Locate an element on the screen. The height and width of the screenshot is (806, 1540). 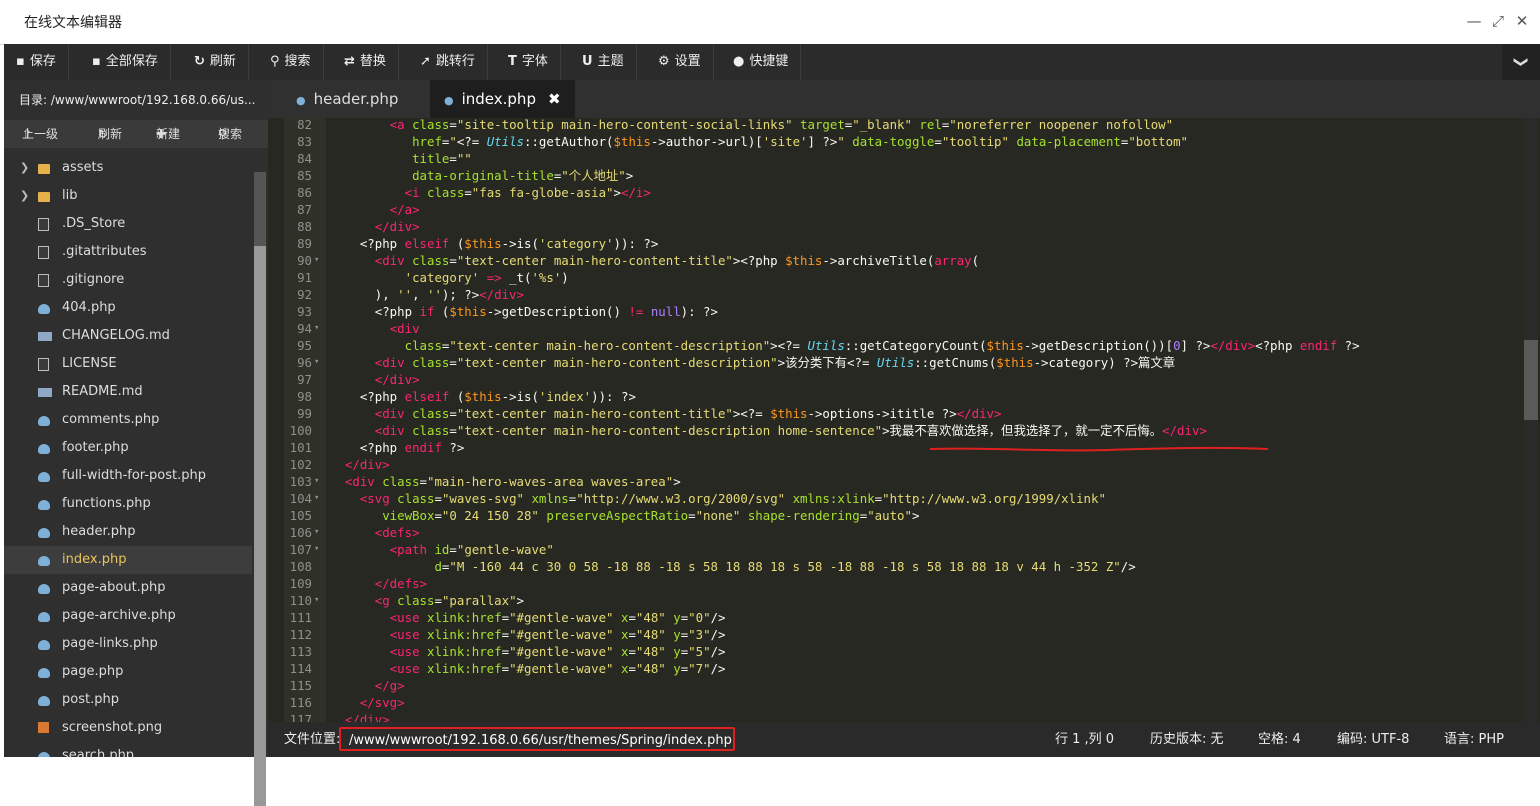
file-name: .gitignore is located at coordinates (93, 279).